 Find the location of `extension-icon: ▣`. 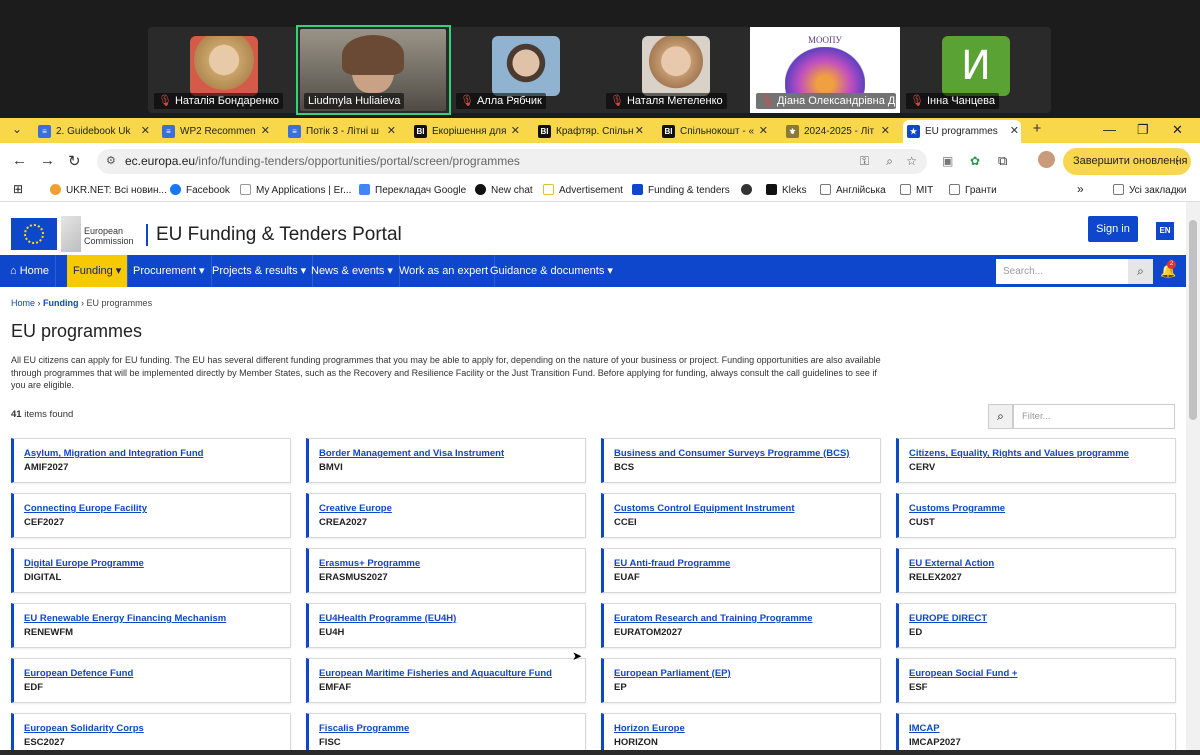

extension-icon: ▣ is located at coordinates (947, 161).